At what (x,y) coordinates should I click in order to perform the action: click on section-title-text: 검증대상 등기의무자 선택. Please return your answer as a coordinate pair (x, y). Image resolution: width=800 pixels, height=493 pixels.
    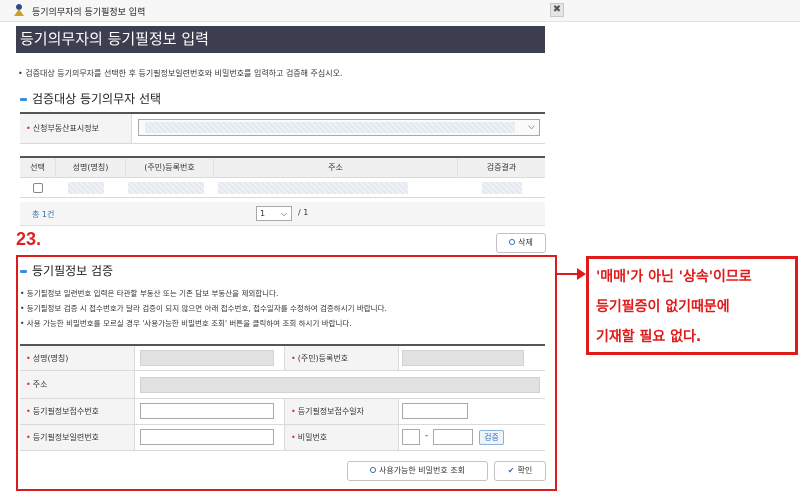
    Looking at the image, I should click on (97, 99).